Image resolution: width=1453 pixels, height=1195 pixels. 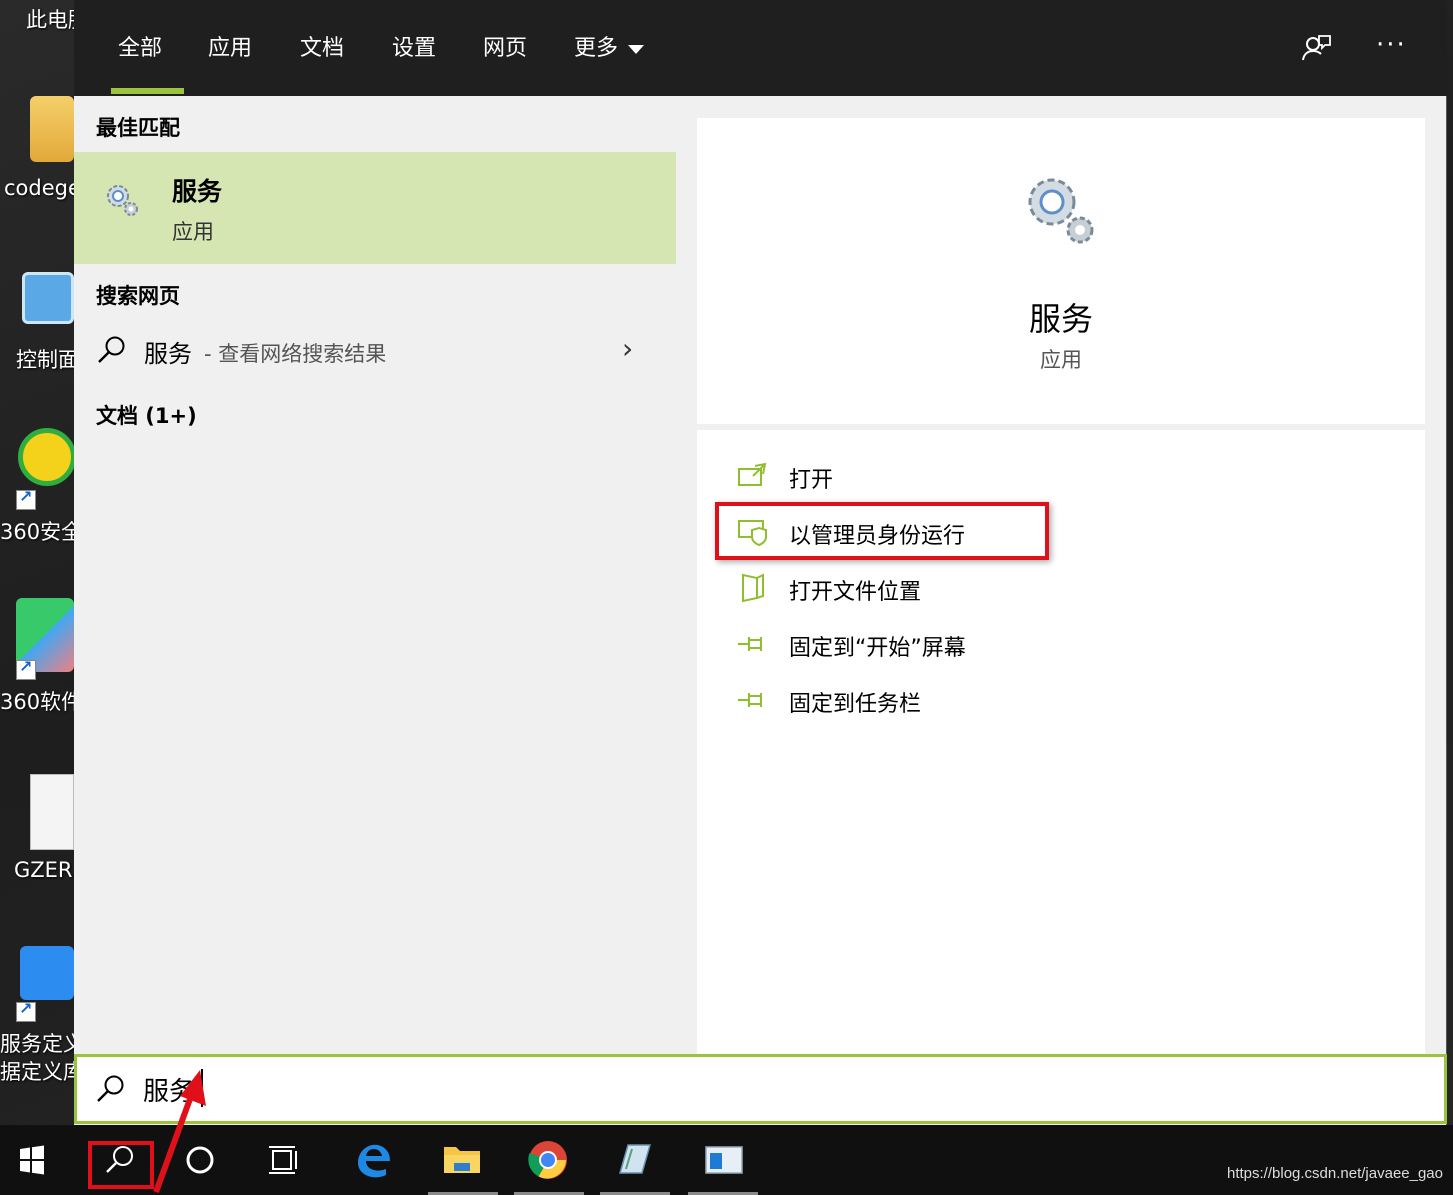 I want to click on search-input, so click(x=443, y=1089).